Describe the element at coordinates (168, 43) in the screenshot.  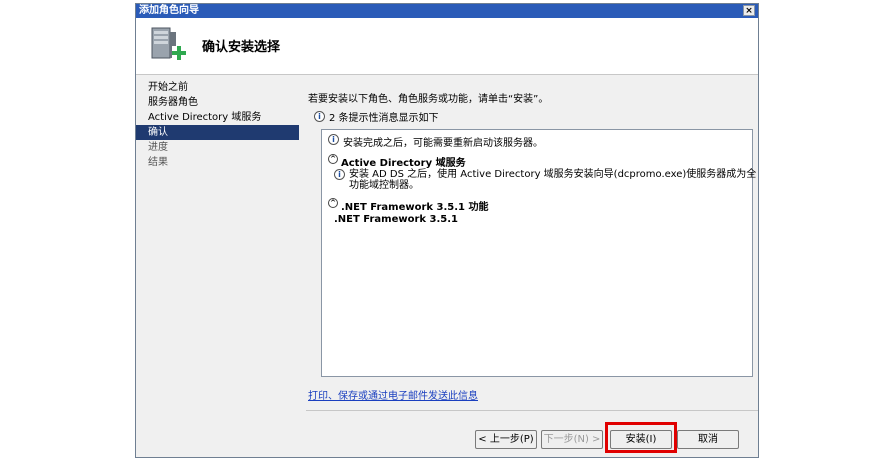
I see `server-add-icon` at that location.